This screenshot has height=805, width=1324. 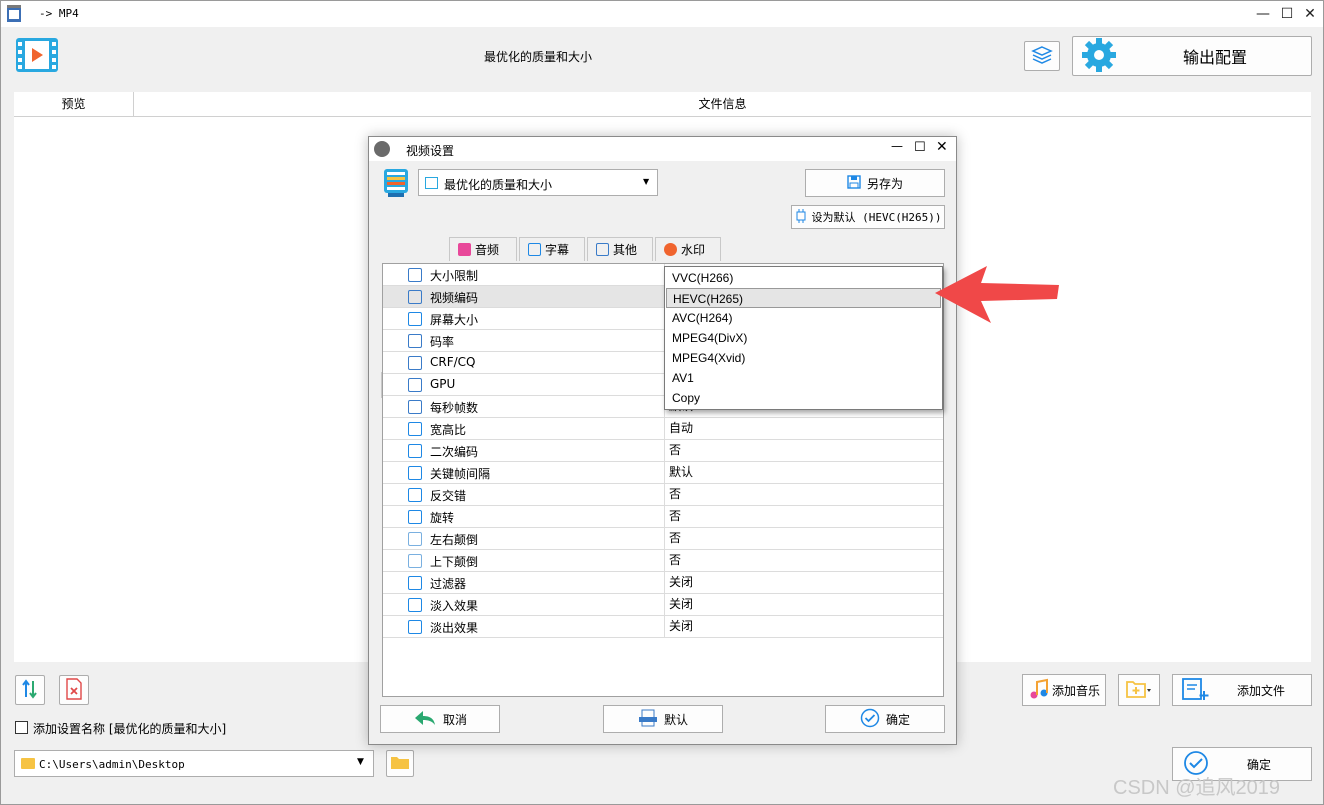 What do you see at coordinates (1075, 690) in the screenshot?
I see `add-music-label: 添加音乐` at bounding box center [1075, 690].